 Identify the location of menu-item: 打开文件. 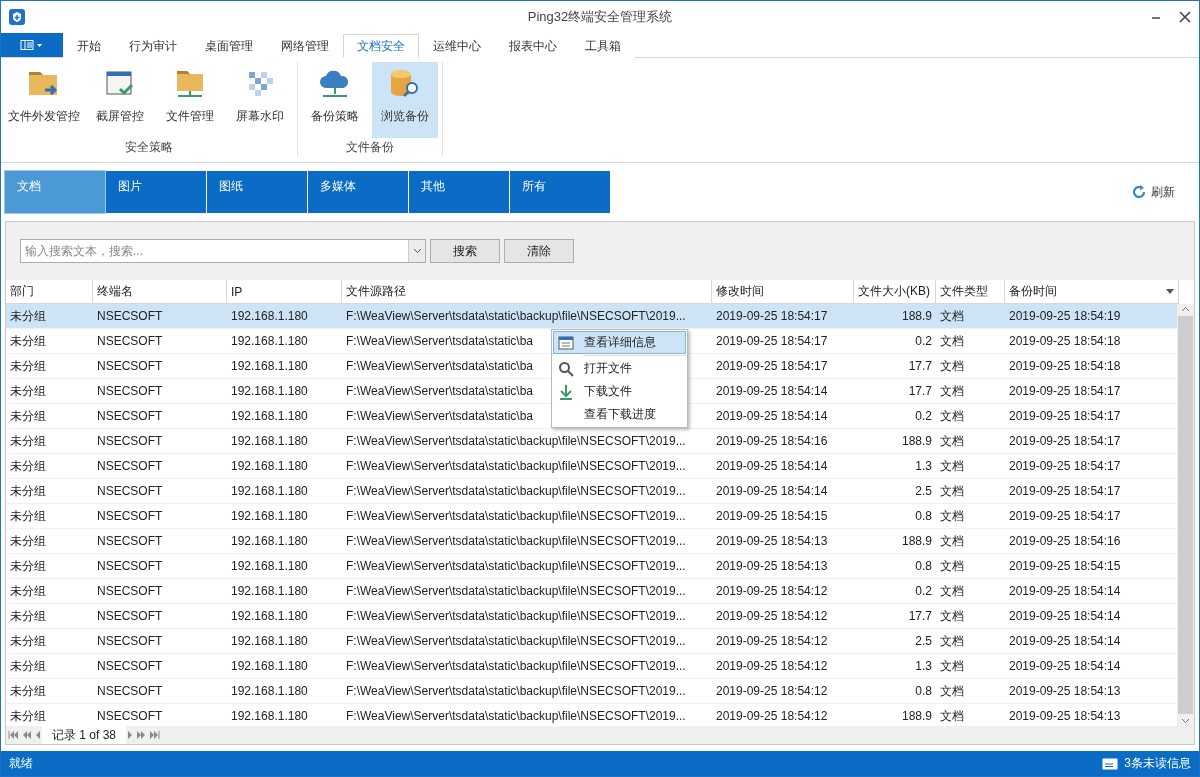
(619, 368).